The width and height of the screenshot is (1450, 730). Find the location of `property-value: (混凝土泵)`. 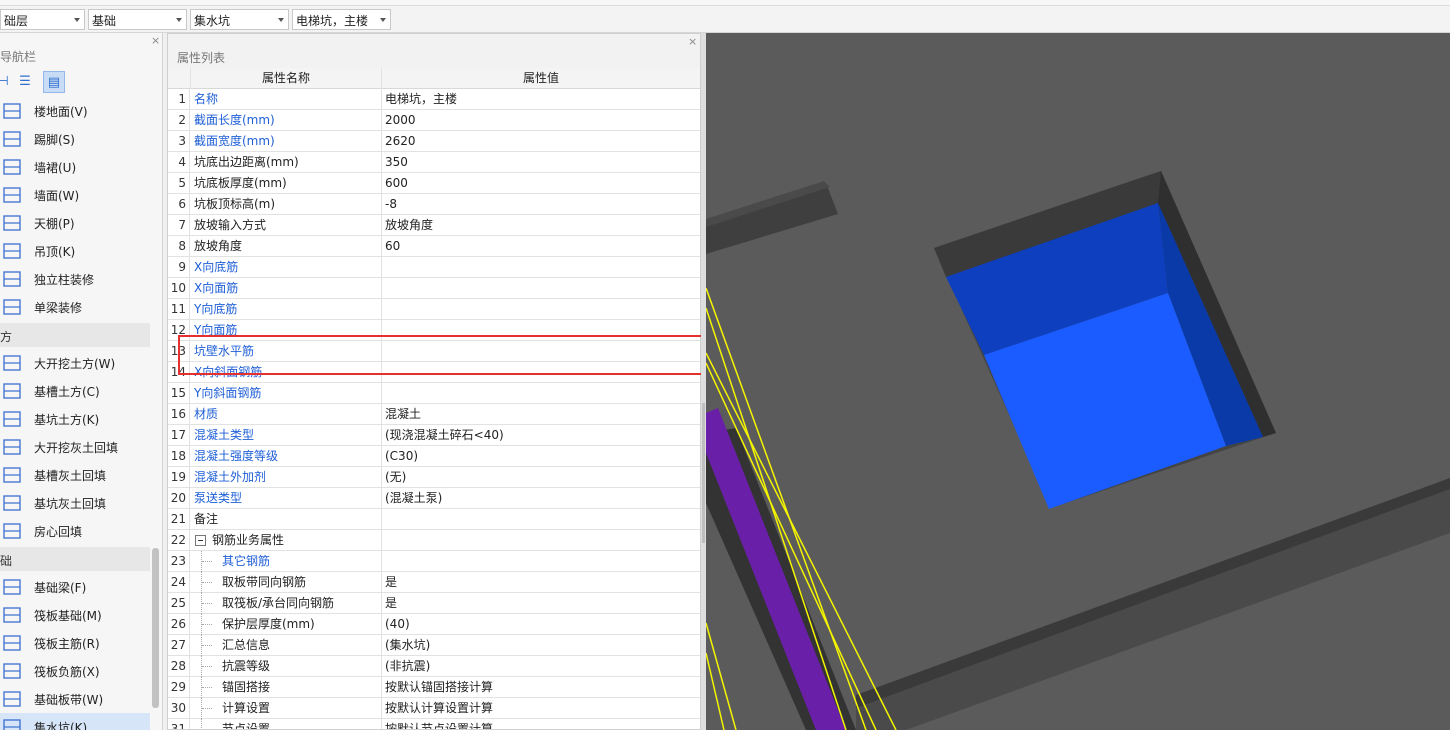

property-value: (混凝土泵) is located at coordinates (540, 498).